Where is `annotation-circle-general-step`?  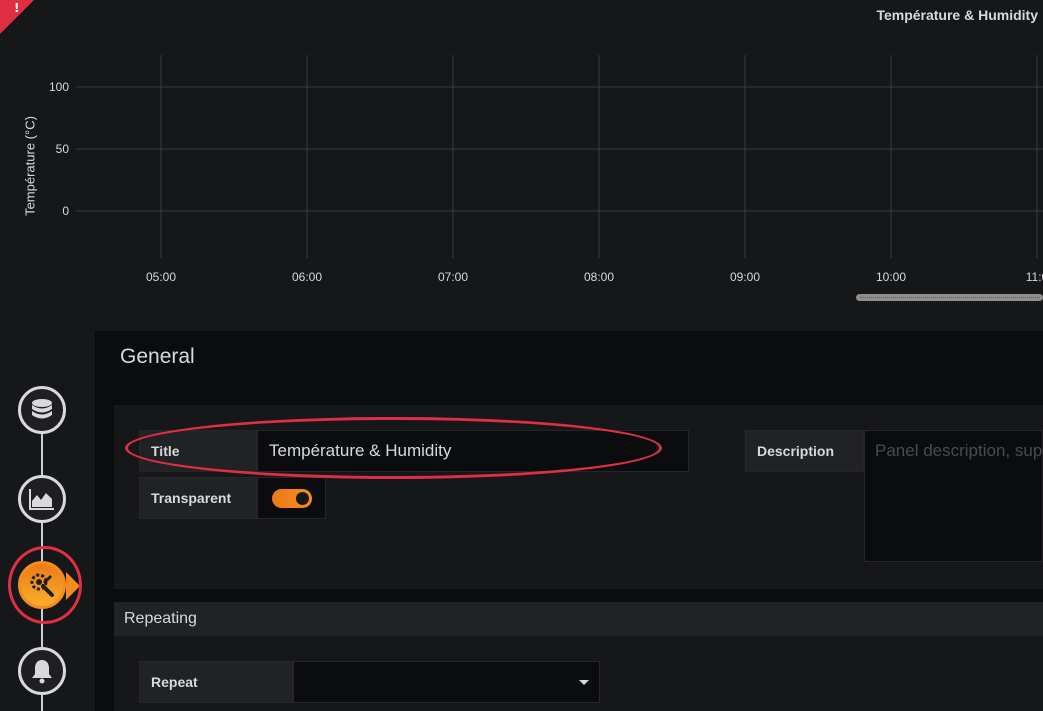 annotation-circle-general-step is located at coordinates (45, 585).